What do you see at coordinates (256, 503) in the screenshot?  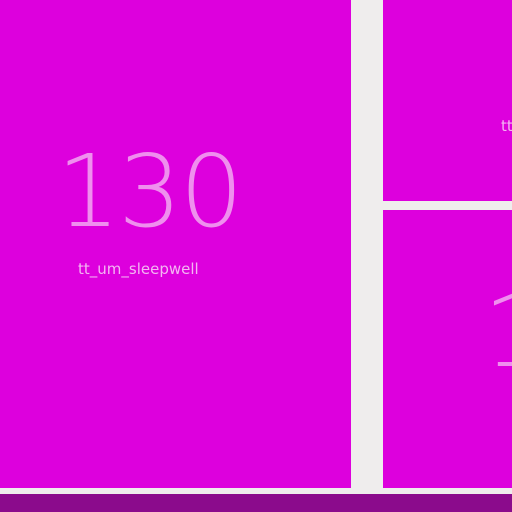 I see `bottom-bar` at bounding box center [256, 503].